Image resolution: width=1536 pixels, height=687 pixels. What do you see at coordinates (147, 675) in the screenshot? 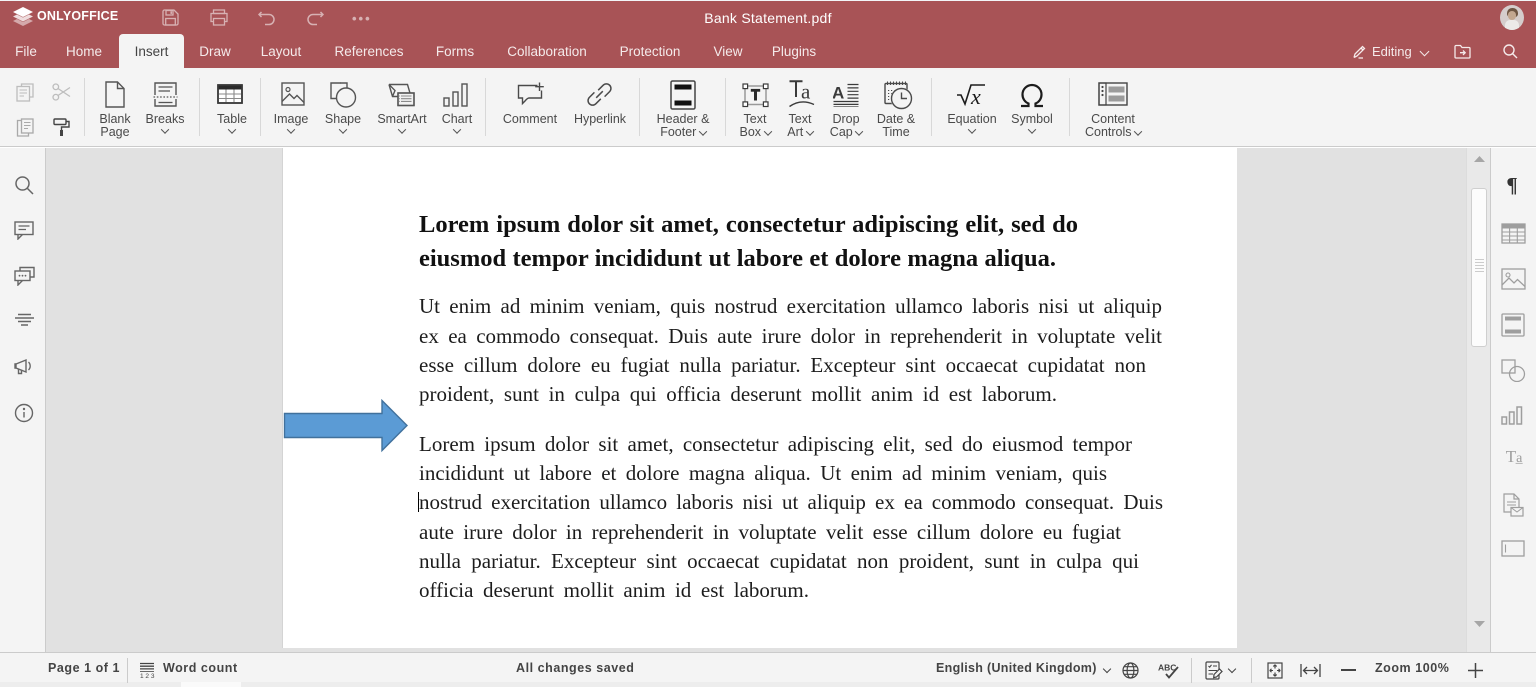
I see `svg-text: 1 2 3` at bounding box center [147, 675].